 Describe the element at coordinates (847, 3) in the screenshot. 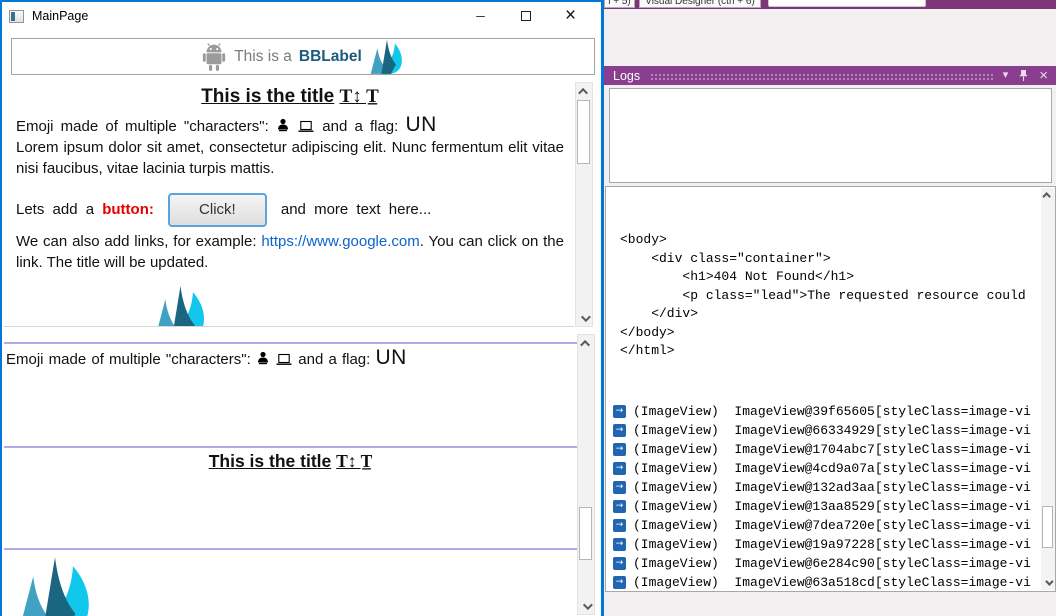

I see `toolbar-field` at that location.